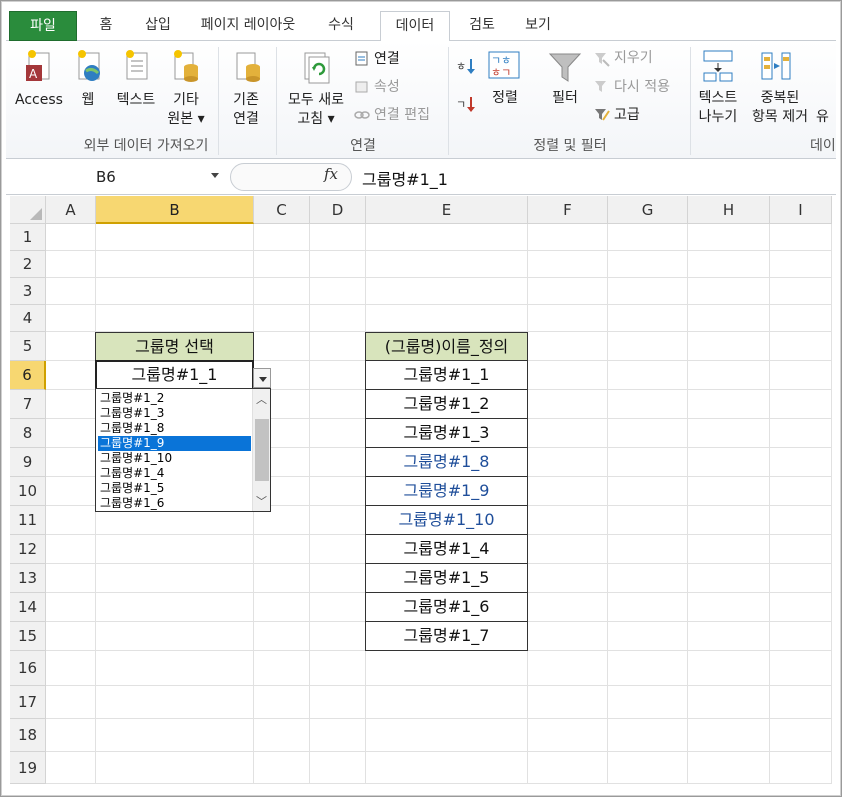 This screenshot has width=842, height=797. What do you see at coordinates (568, 210) in the screenshot?
I see `column-header-f: F` at bounding box center [568, 210].